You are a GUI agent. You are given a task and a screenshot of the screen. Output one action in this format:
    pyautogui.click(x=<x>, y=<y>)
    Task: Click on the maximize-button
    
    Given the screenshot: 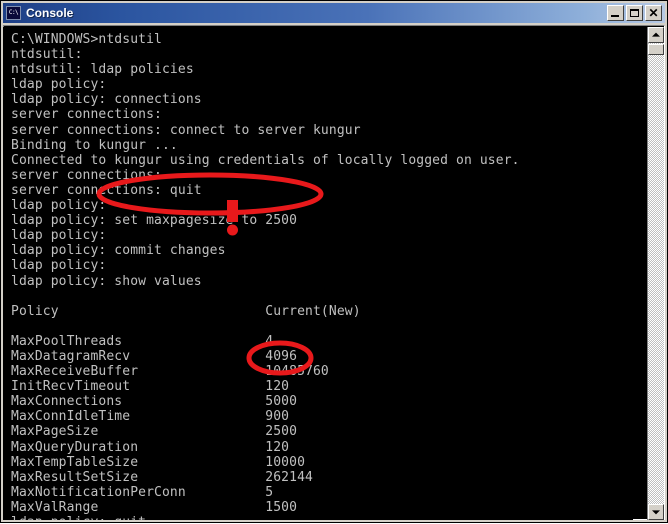 What is the action you would take?
    pyautogui.click(x=634, y=13)
    